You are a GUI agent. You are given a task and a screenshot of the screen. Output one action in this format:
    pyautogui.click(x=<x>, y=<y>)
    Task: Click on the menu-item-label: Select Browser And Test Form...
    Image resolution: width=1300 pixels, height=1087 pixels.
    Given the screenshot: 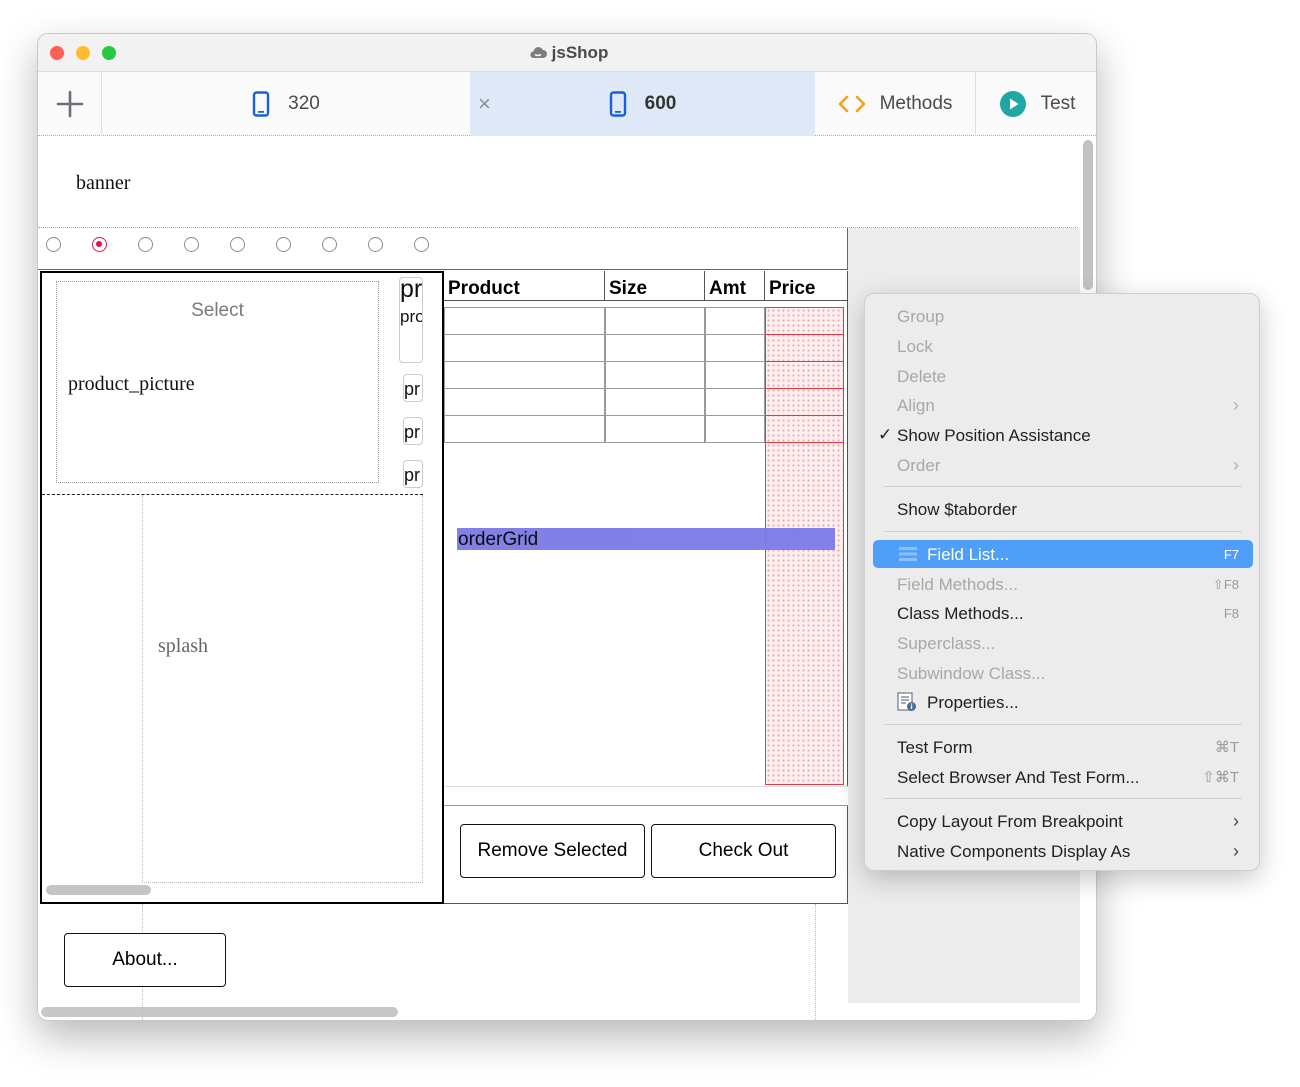 What is the action you would take?
    pyautogui.click(x=1018, y=777)
    